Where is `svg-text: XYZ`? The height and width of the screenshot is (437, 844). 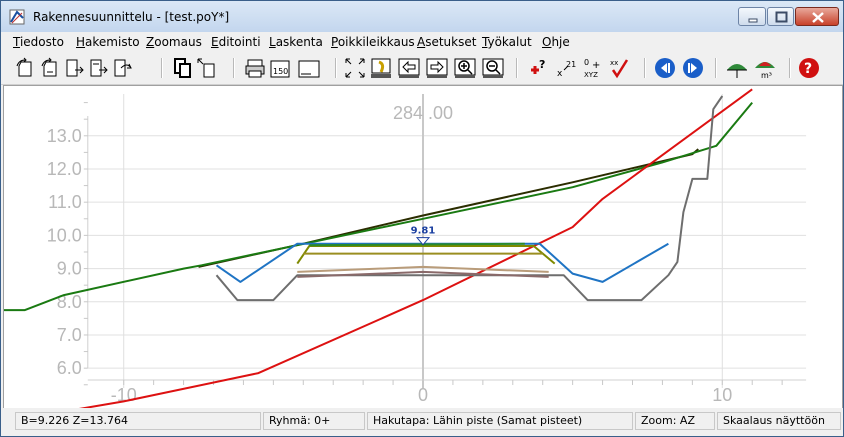 svg-text: XYZ is located at coordinates (591, 75).